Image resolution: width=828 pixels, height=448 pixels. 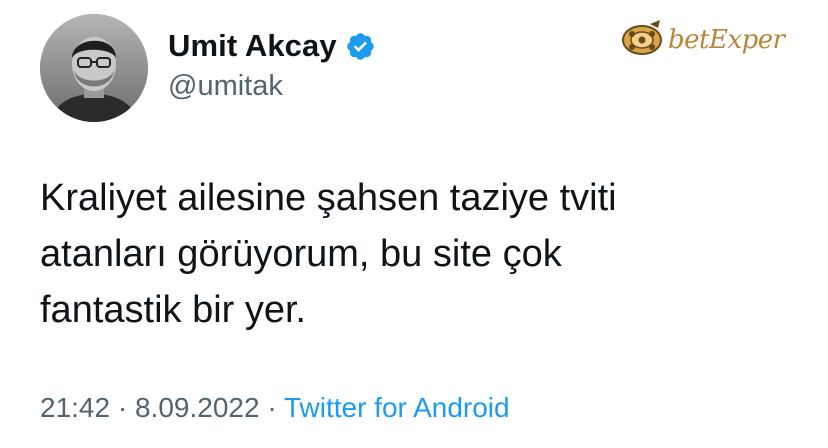 I want to click on verified-badge-icon, so click(x=360, y=46).